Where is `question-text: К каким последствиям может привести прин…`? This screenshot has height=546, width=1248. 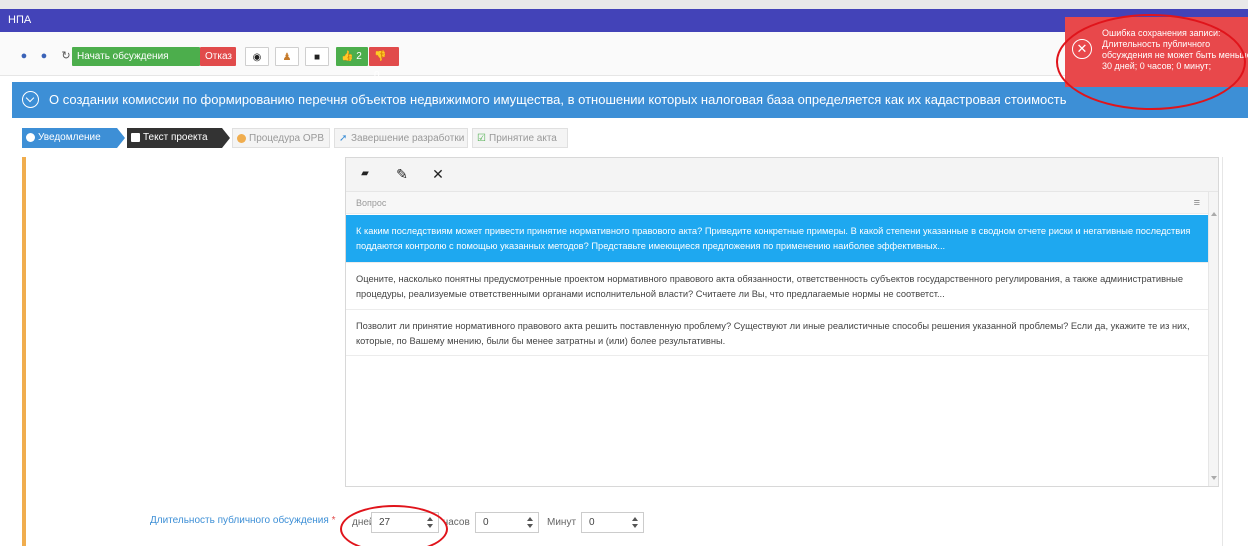
question-text: К каким последствиям может привести прин… is located at coordinates (773, 238).